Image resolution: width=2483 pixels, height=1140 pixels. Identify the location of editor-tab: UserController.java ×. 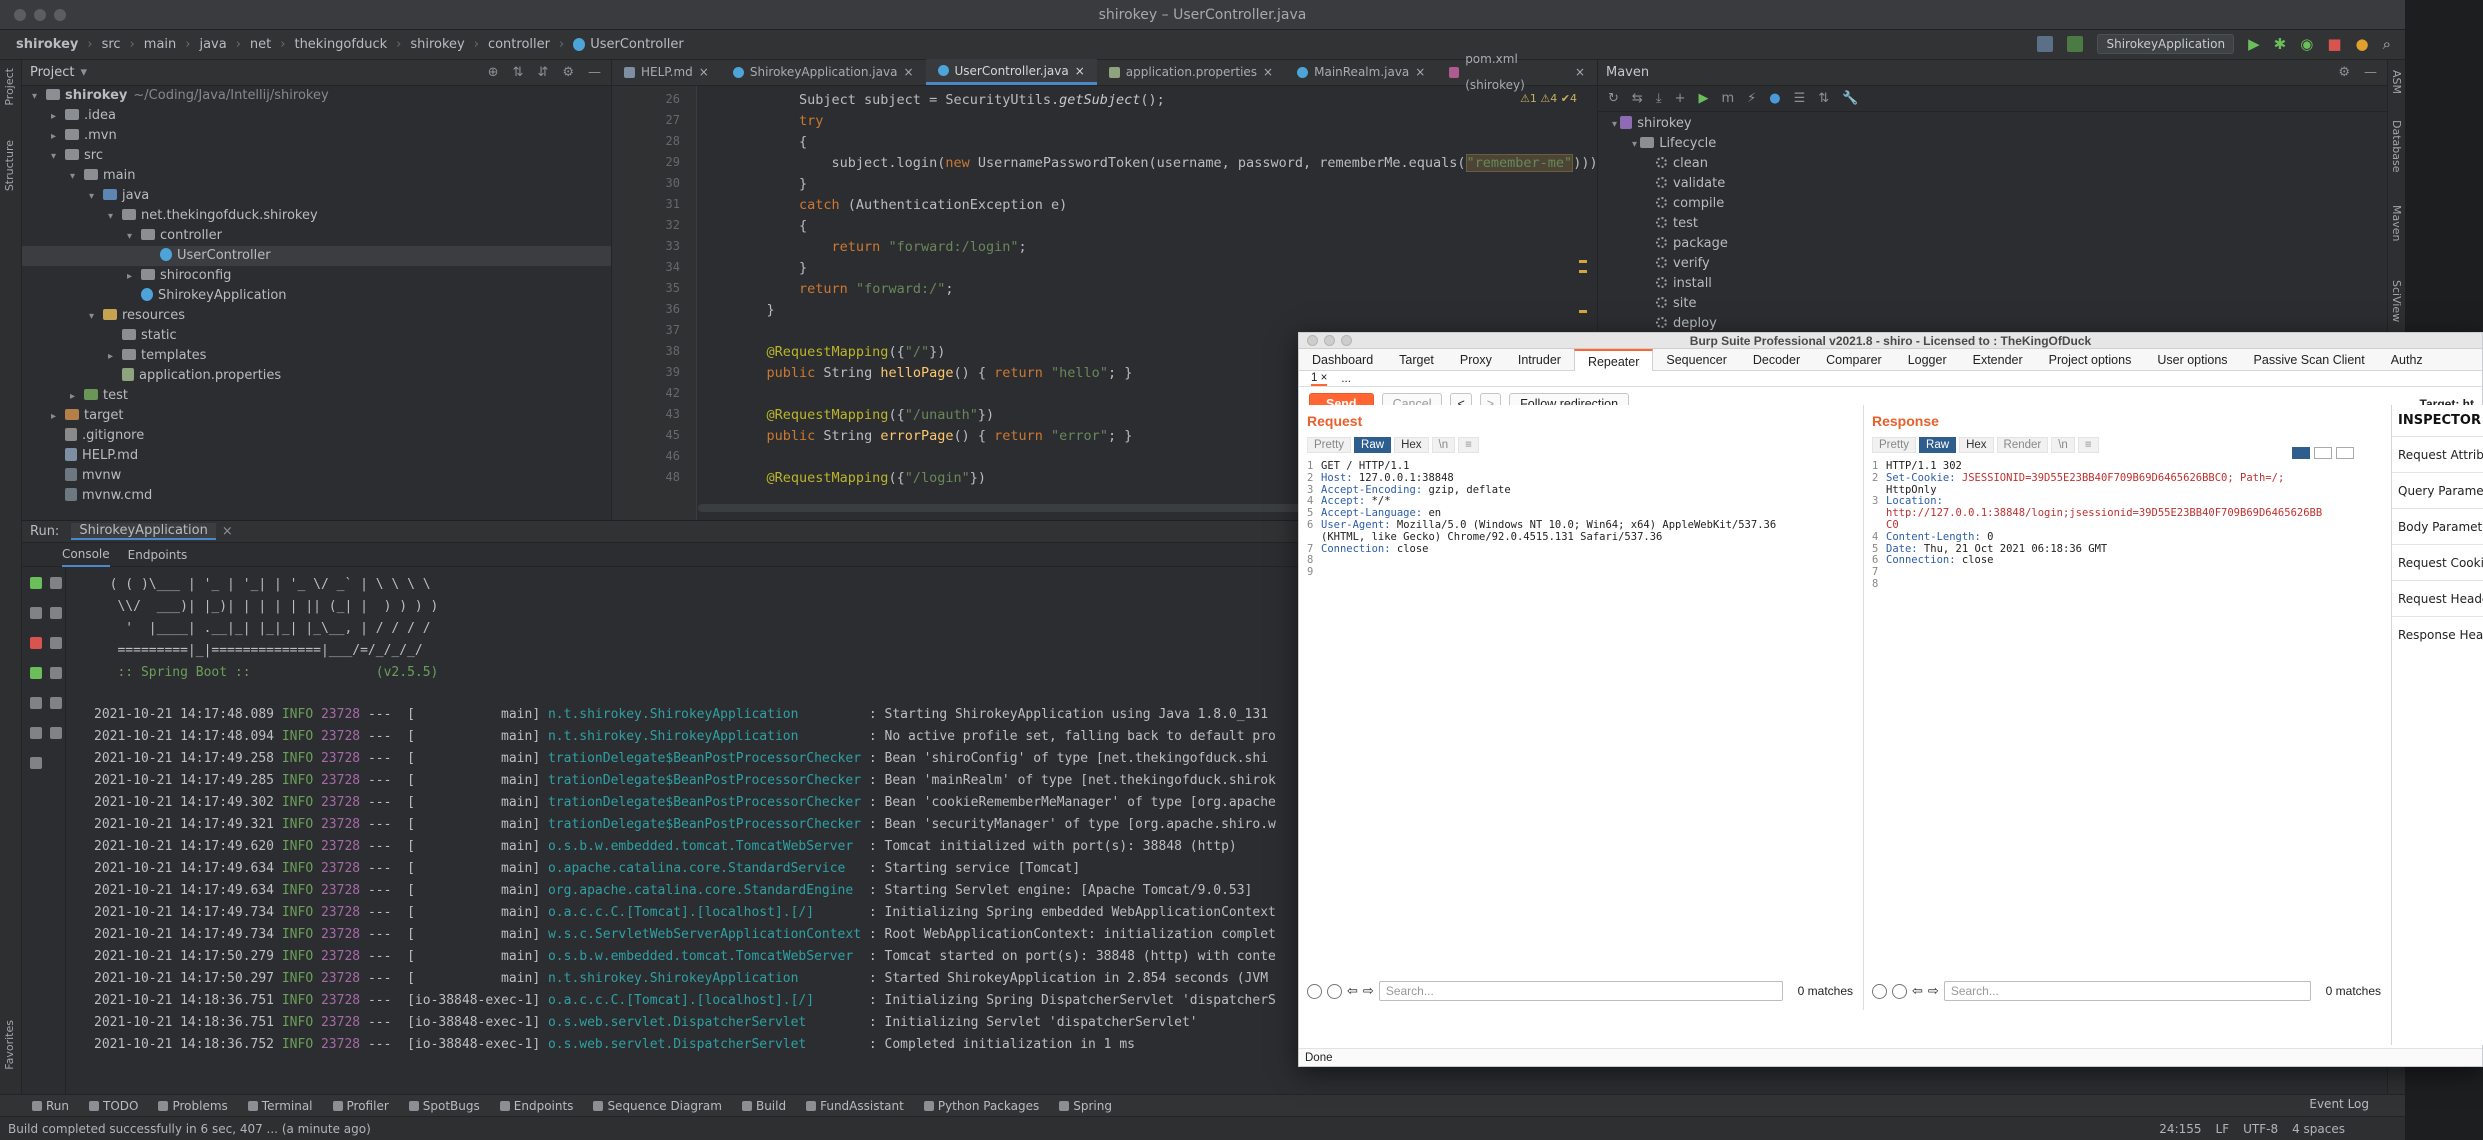
(1011, 71).